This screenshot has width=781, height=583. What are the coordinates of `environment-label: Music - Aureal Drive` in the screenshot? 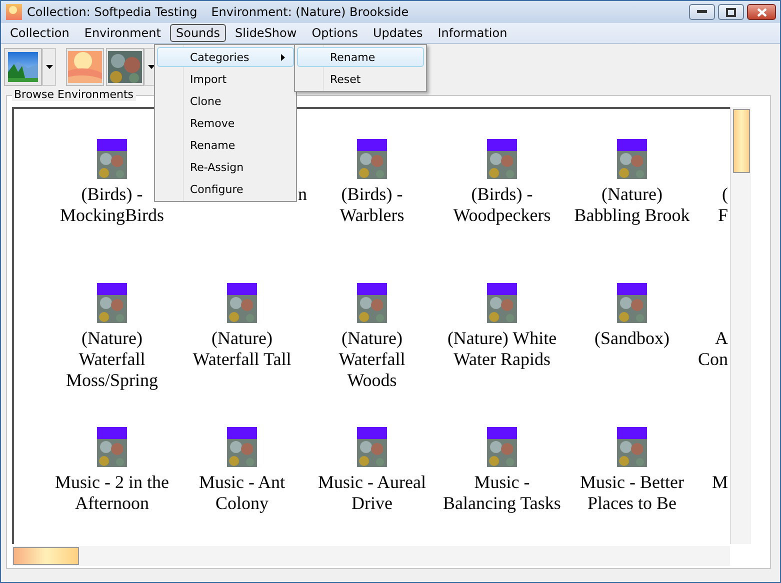 It's located at (372, 493).